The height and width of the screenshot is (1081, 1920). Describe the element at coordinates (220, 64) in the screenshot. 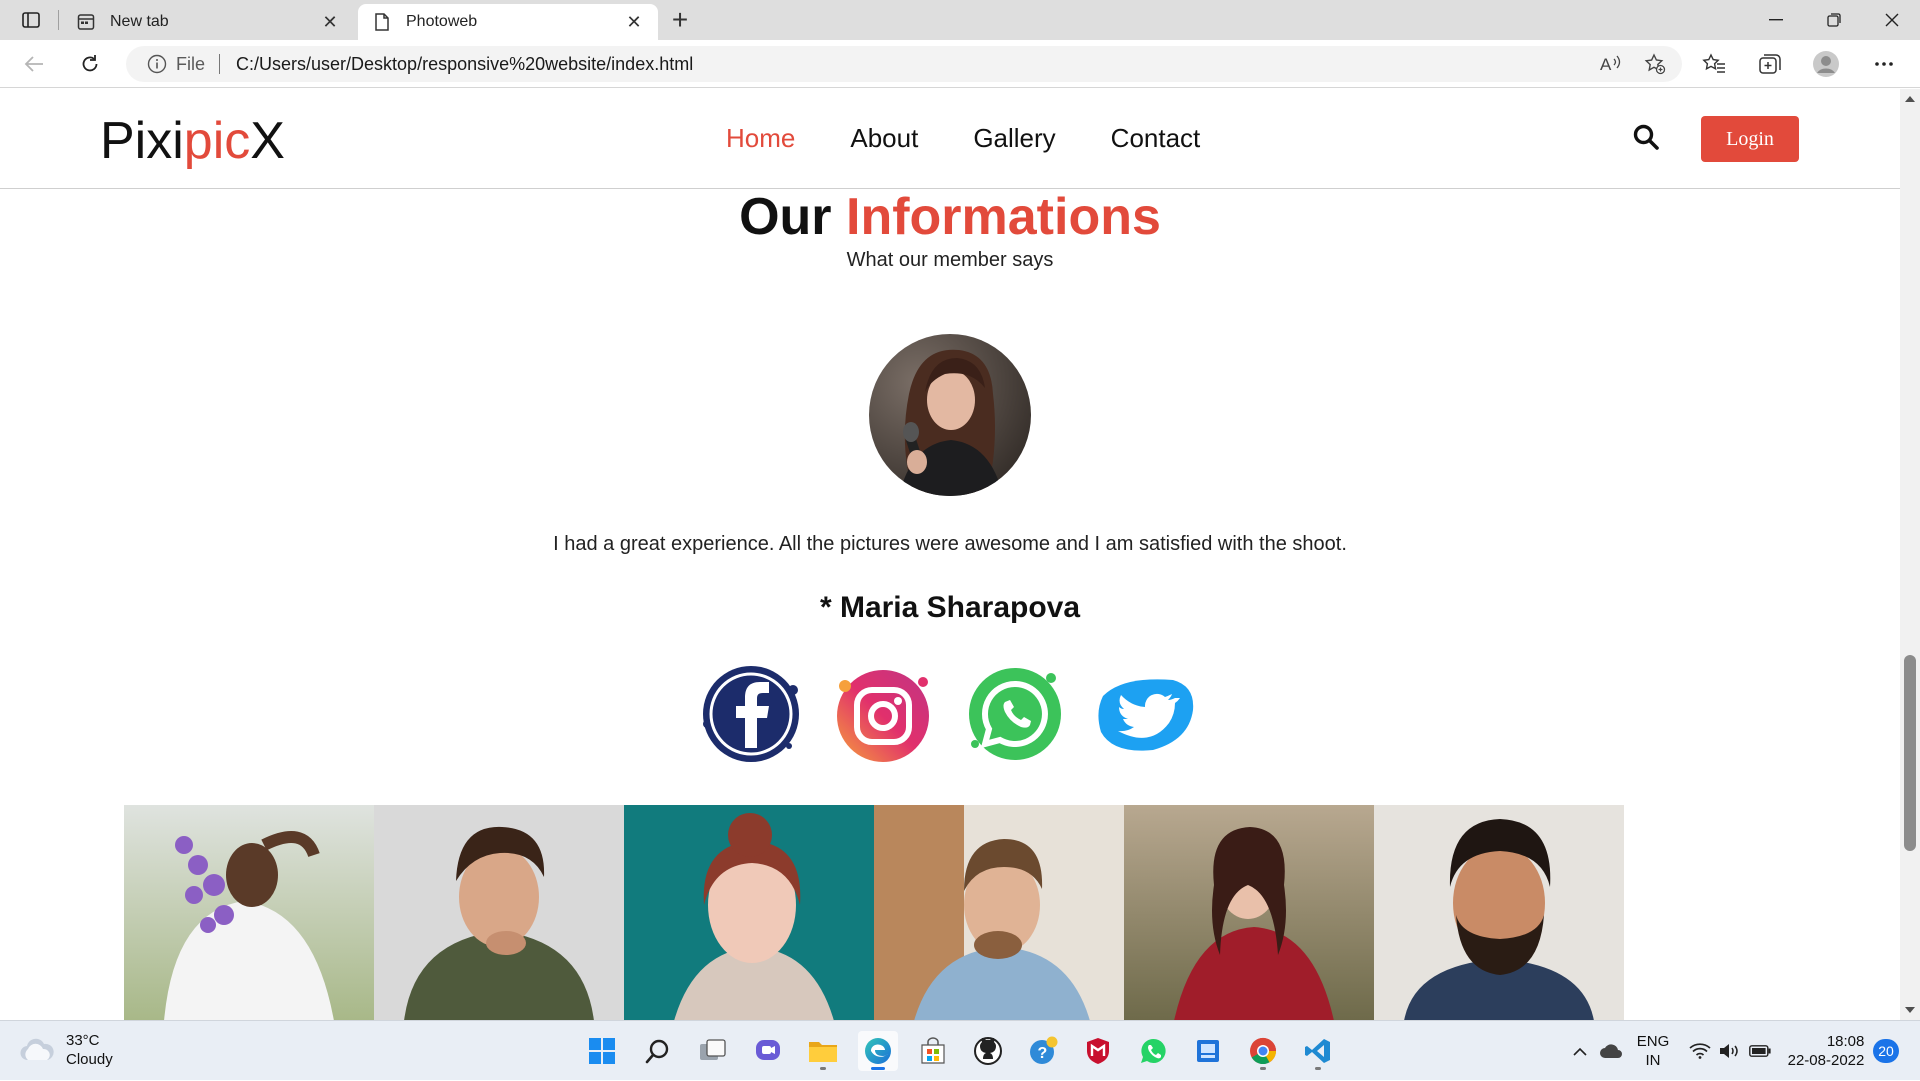

I see `omnibox-divider` at that location.